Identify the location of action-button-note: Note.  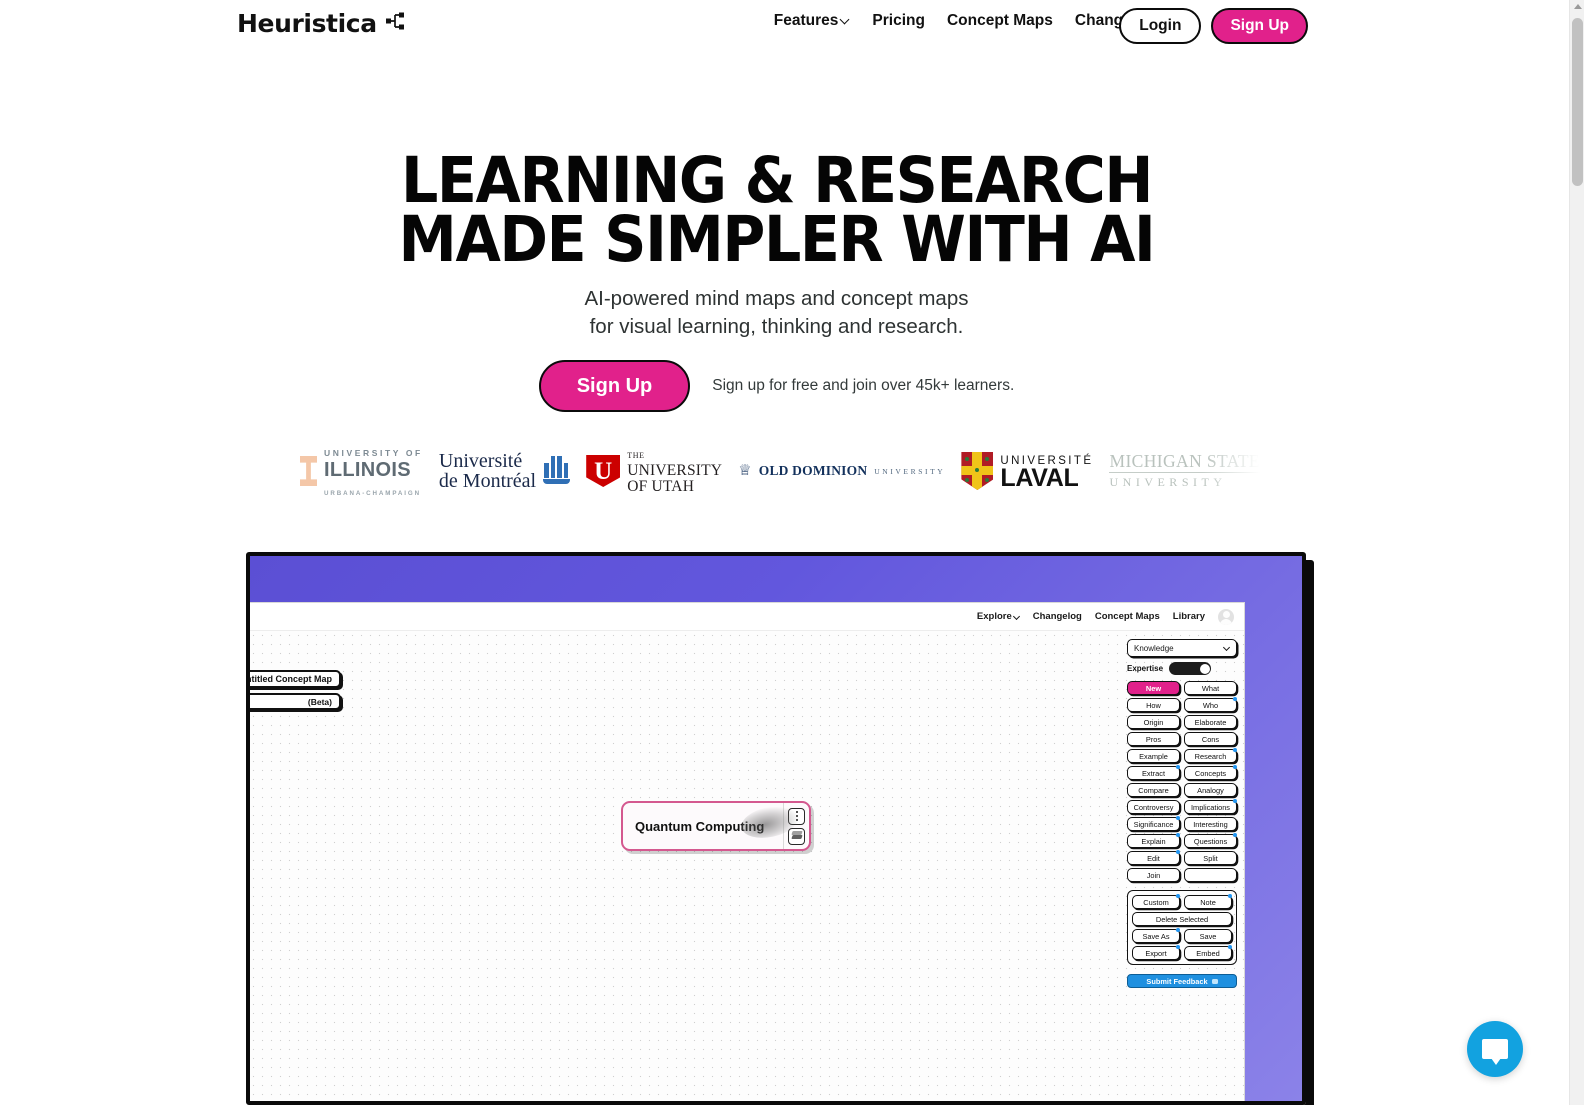
(1208, 901).